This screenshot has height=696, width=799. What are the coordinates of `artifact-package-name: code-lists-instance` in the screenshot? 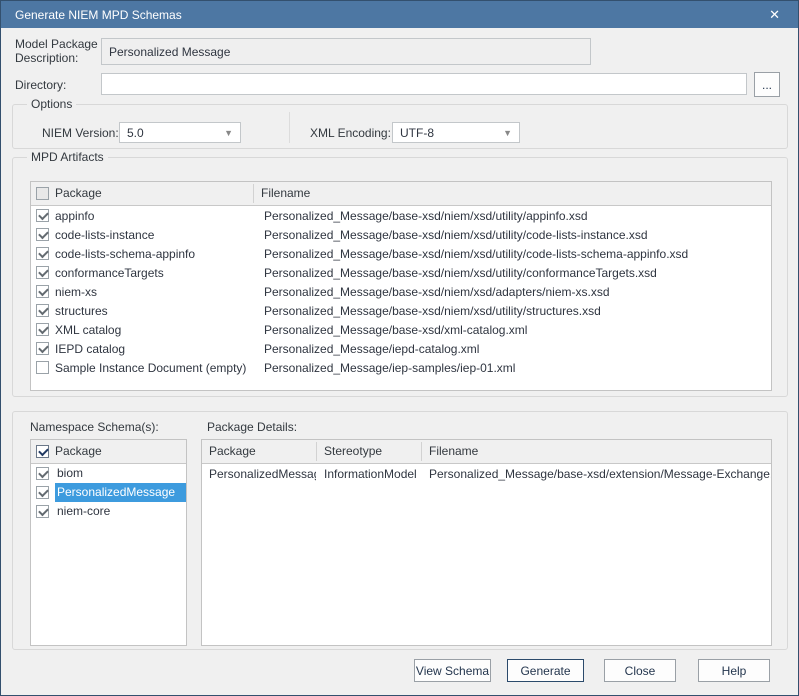 It's located at (105, 234).